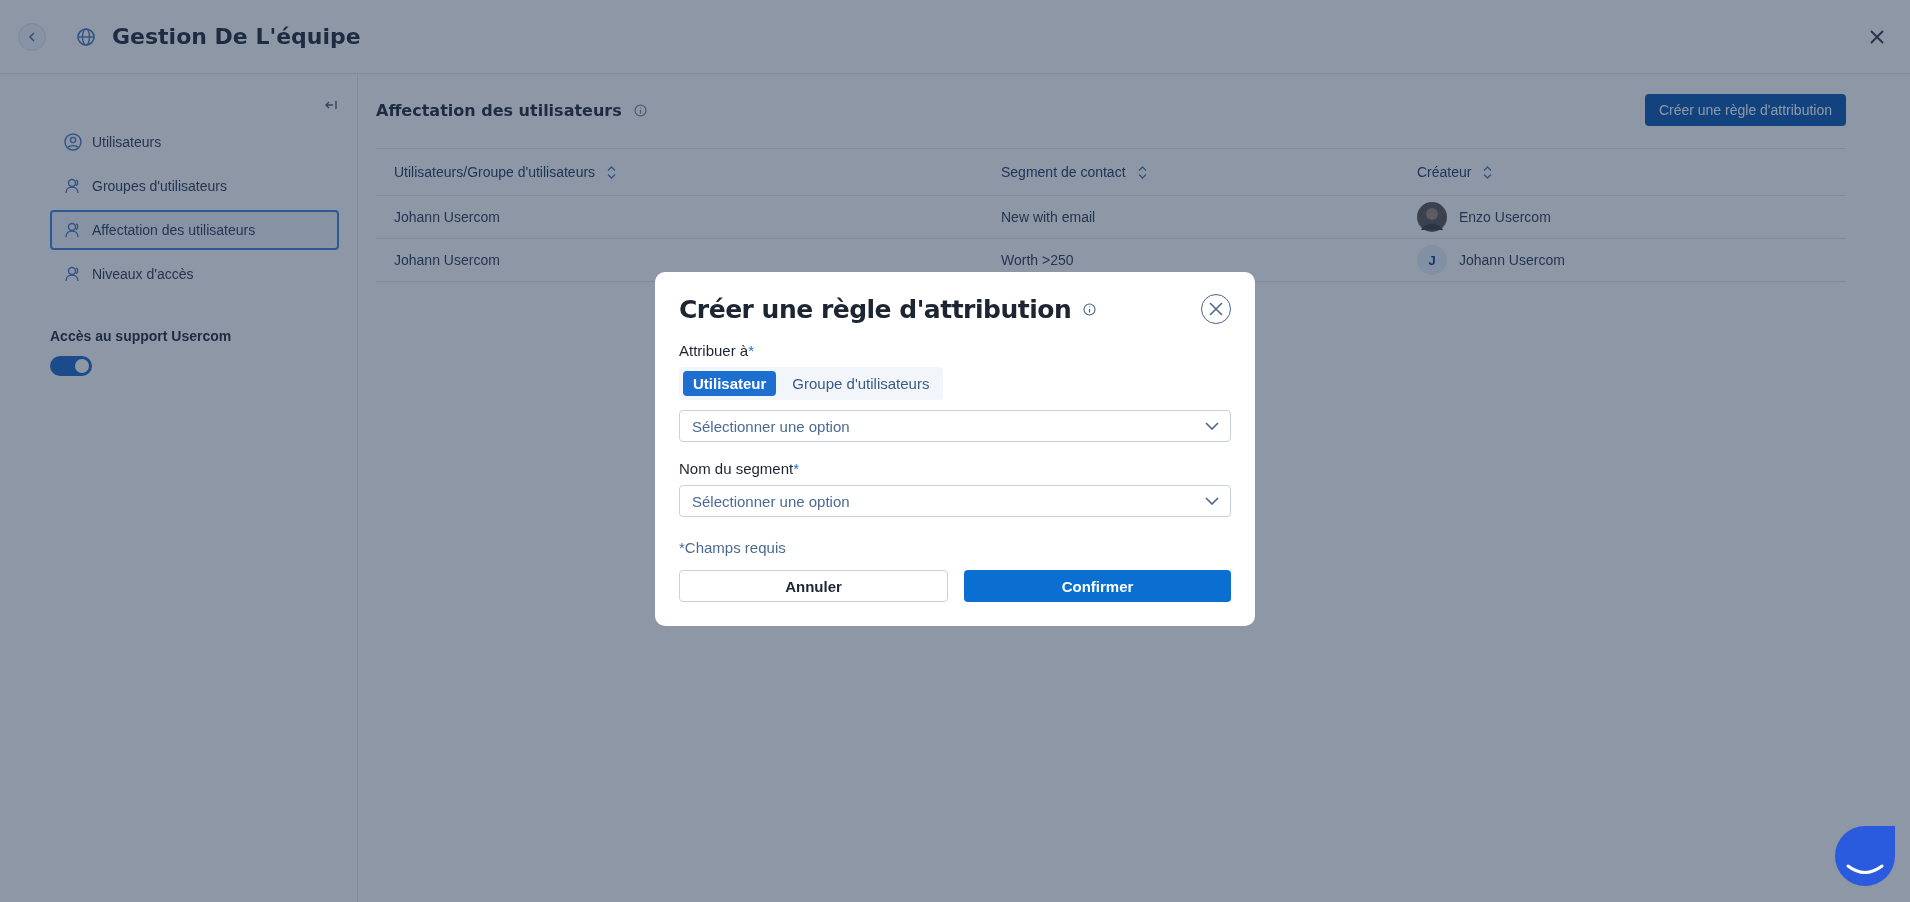 This screenshot has height=902, width=1910. I want to click on field-label: Nom du segment*, so click(739, 468).